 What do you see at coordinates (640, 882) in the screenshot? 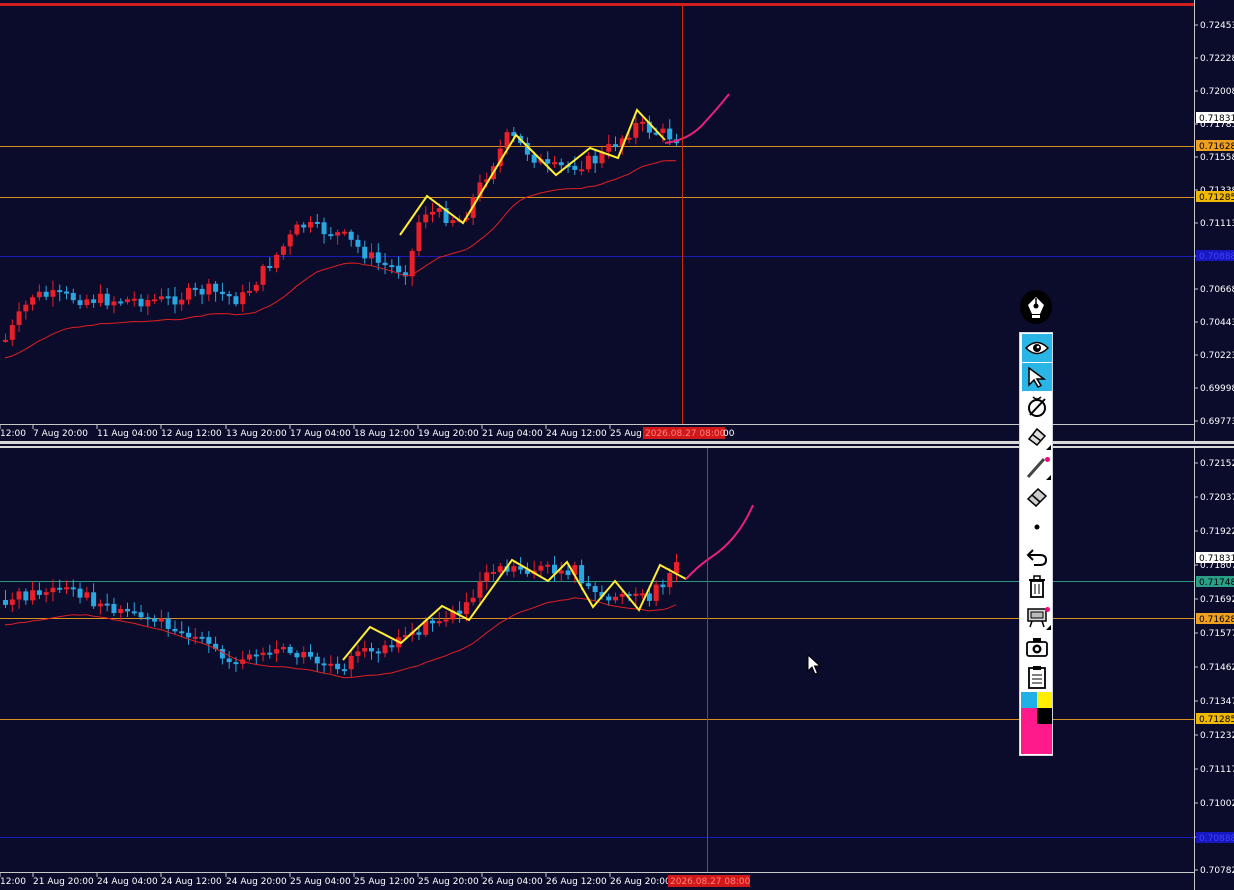
I see `time-axis-label: 26 Aug 20:00` at bounding box center [640, 882].